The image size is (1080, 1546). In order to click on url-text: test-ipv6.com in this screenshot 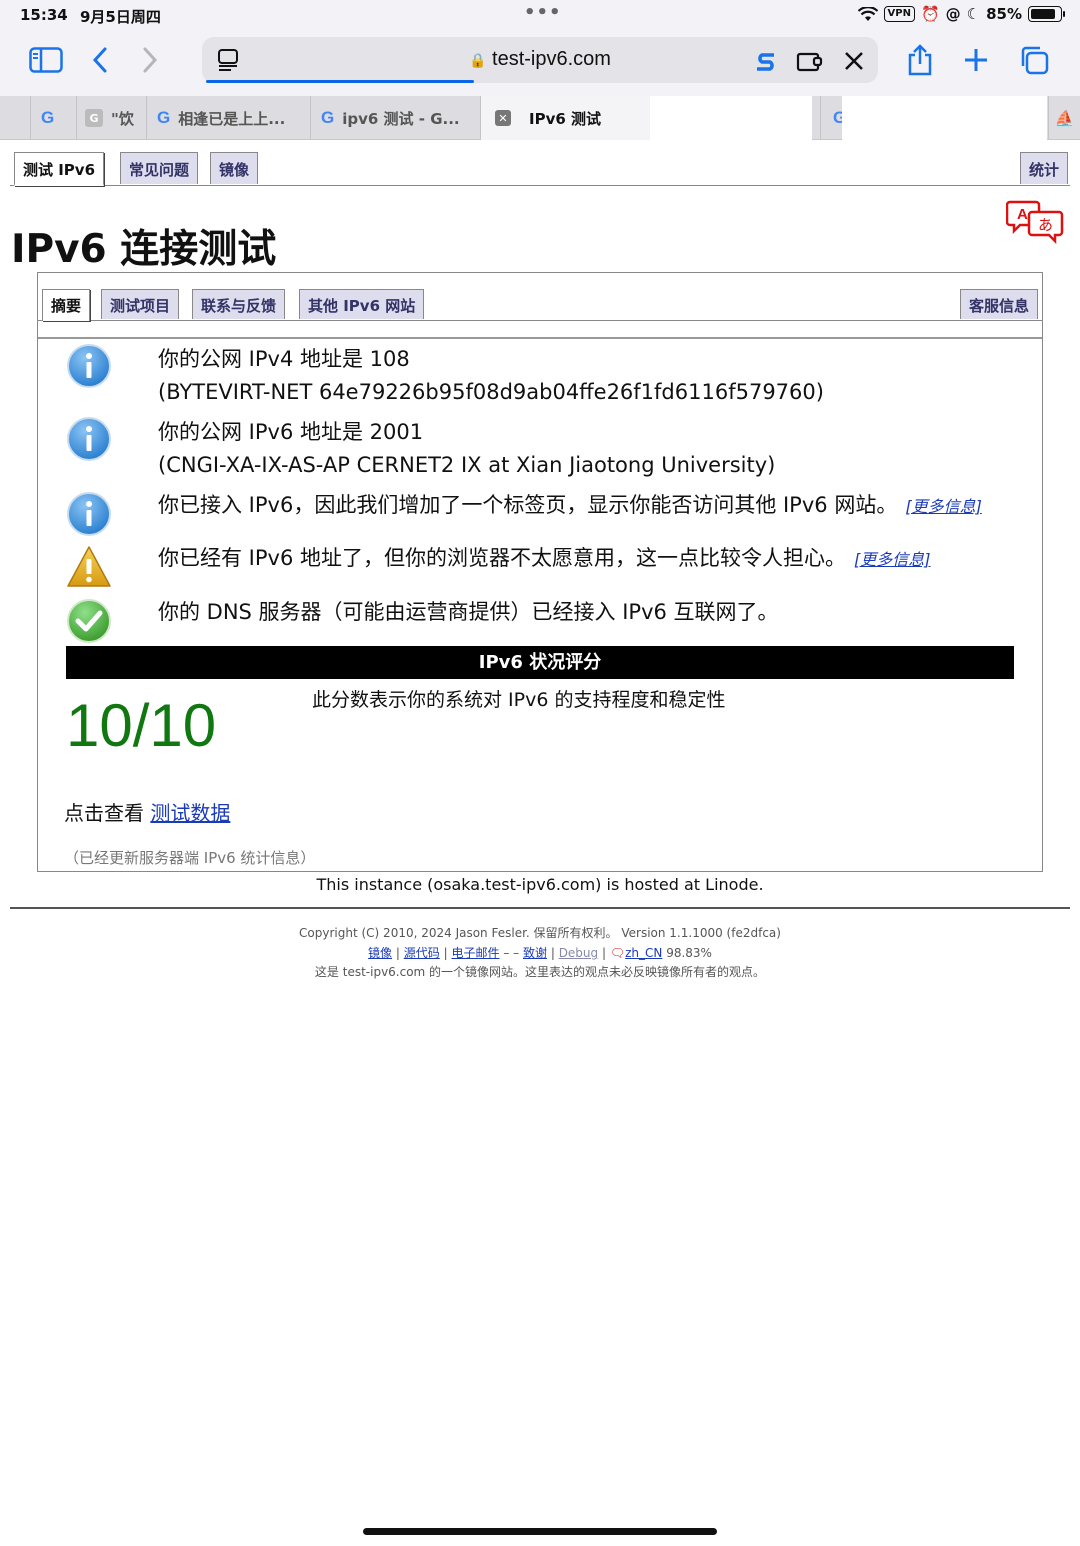, I will do `click(551, 59)`.